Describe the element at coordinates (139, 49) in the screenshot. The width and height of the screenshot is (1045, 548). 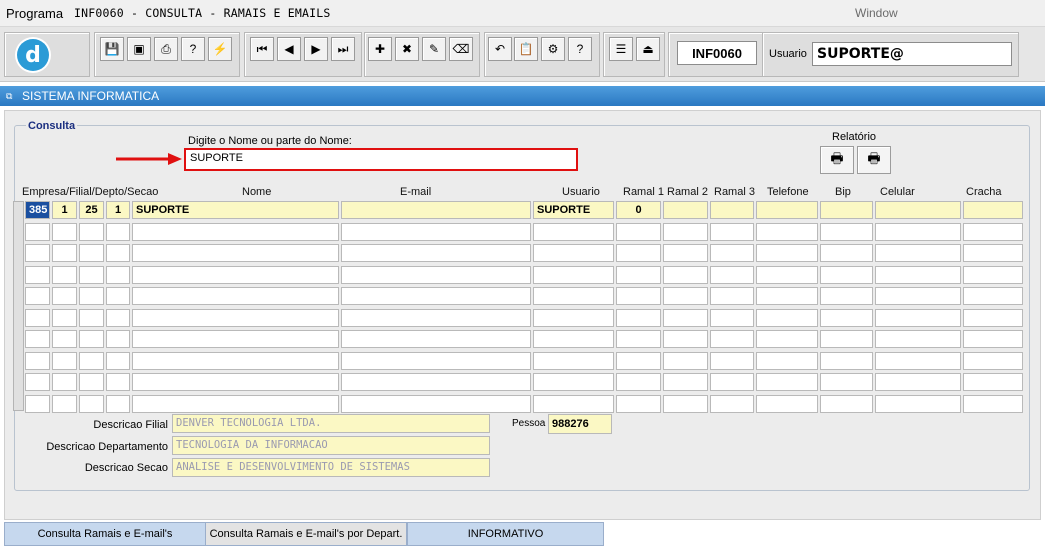
I see `print-preview-icon: ▣` at that location.